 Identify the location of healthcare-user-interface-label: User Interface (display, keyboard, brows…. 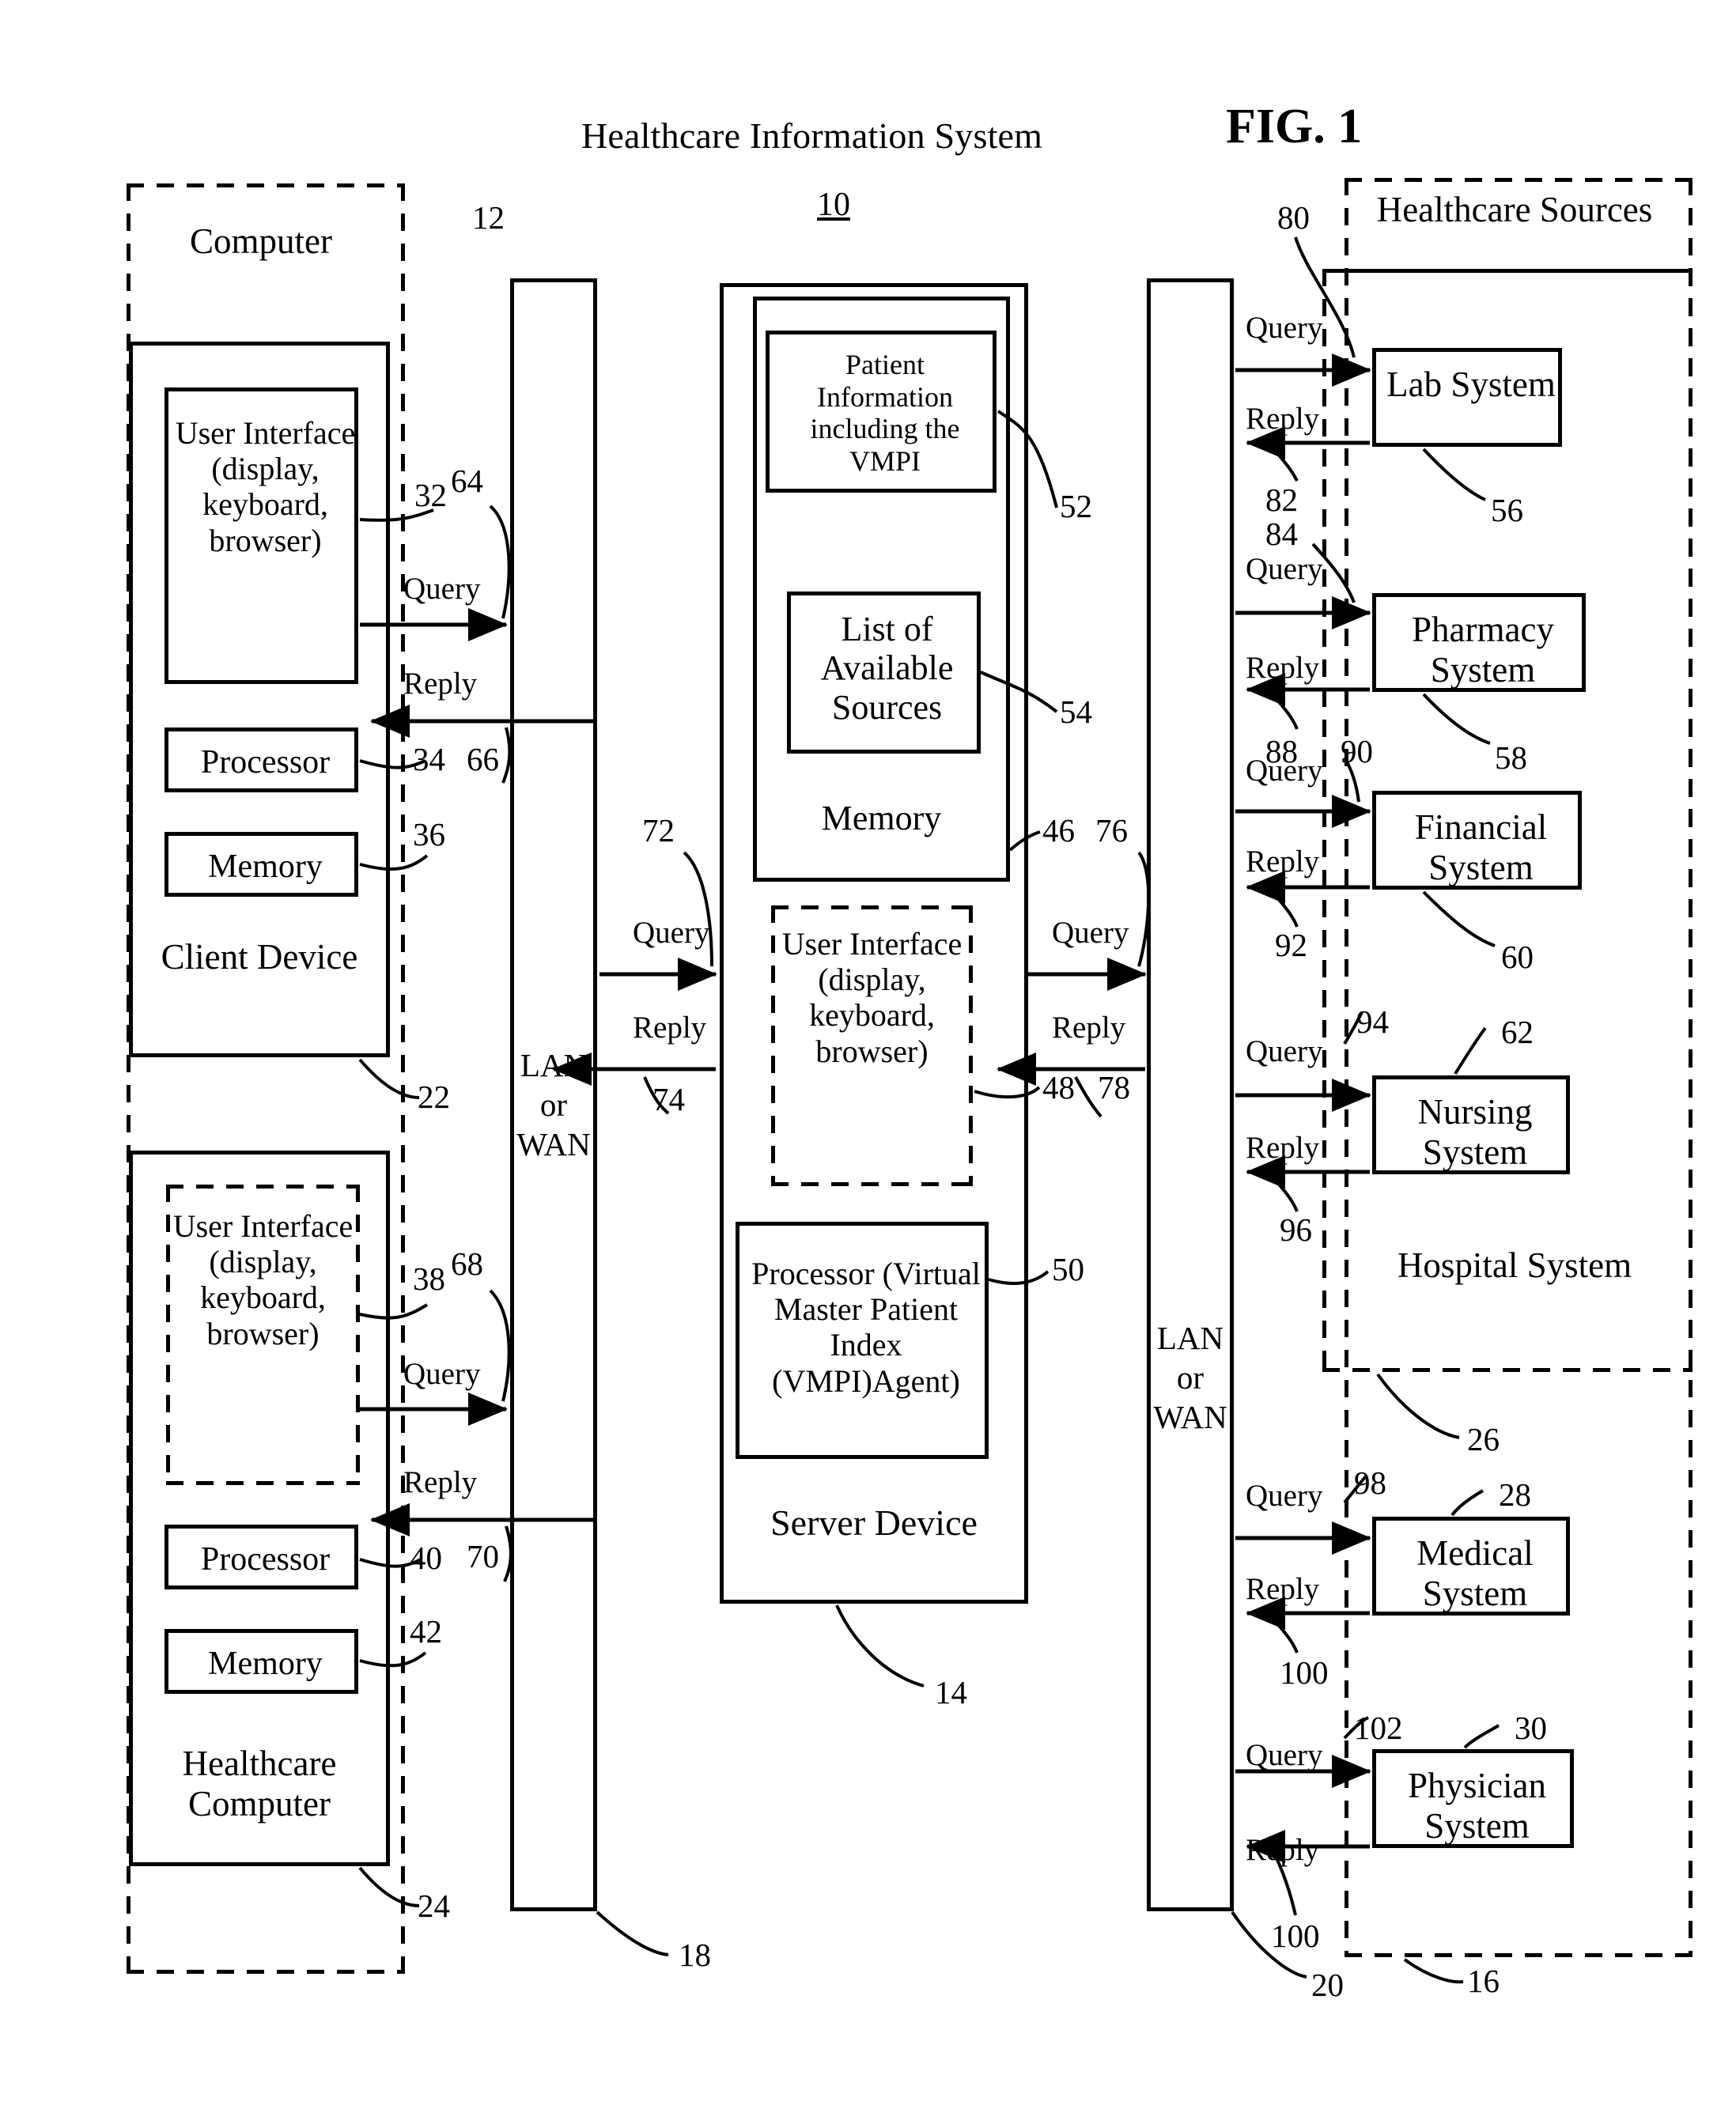
(263, 1279).